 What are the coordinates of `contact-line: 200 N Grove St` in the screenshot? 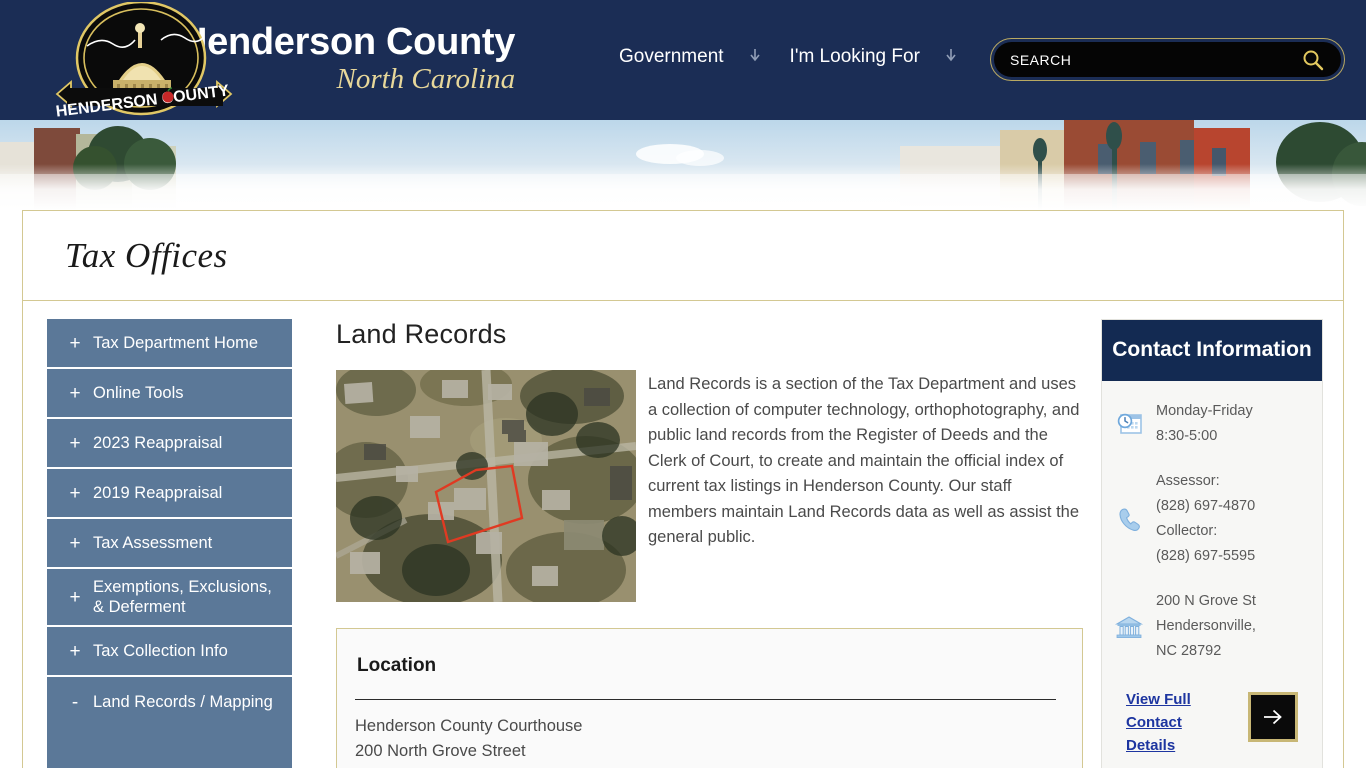 It's located at (1206, 601).